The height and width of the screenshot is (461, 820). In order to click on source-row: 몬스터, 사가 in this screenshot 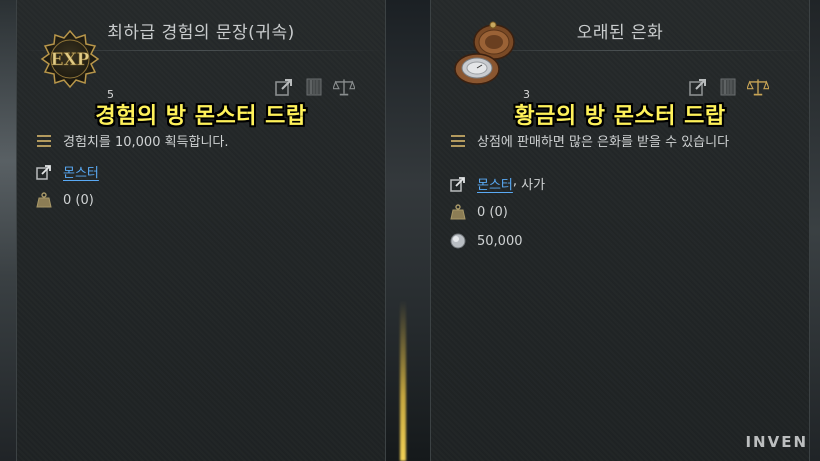, I will do `click(497, 183)`.